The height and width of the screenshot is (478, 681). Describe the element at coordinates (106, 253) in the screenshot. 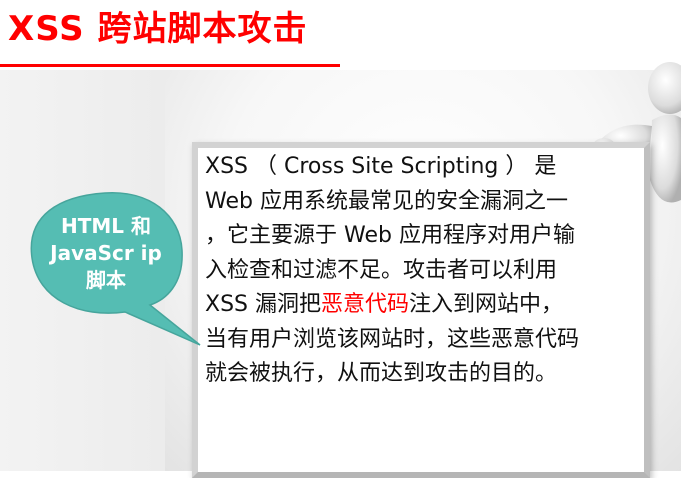

I see `callout-text: HTML 和 JavaScr ip 脚本` at that location.